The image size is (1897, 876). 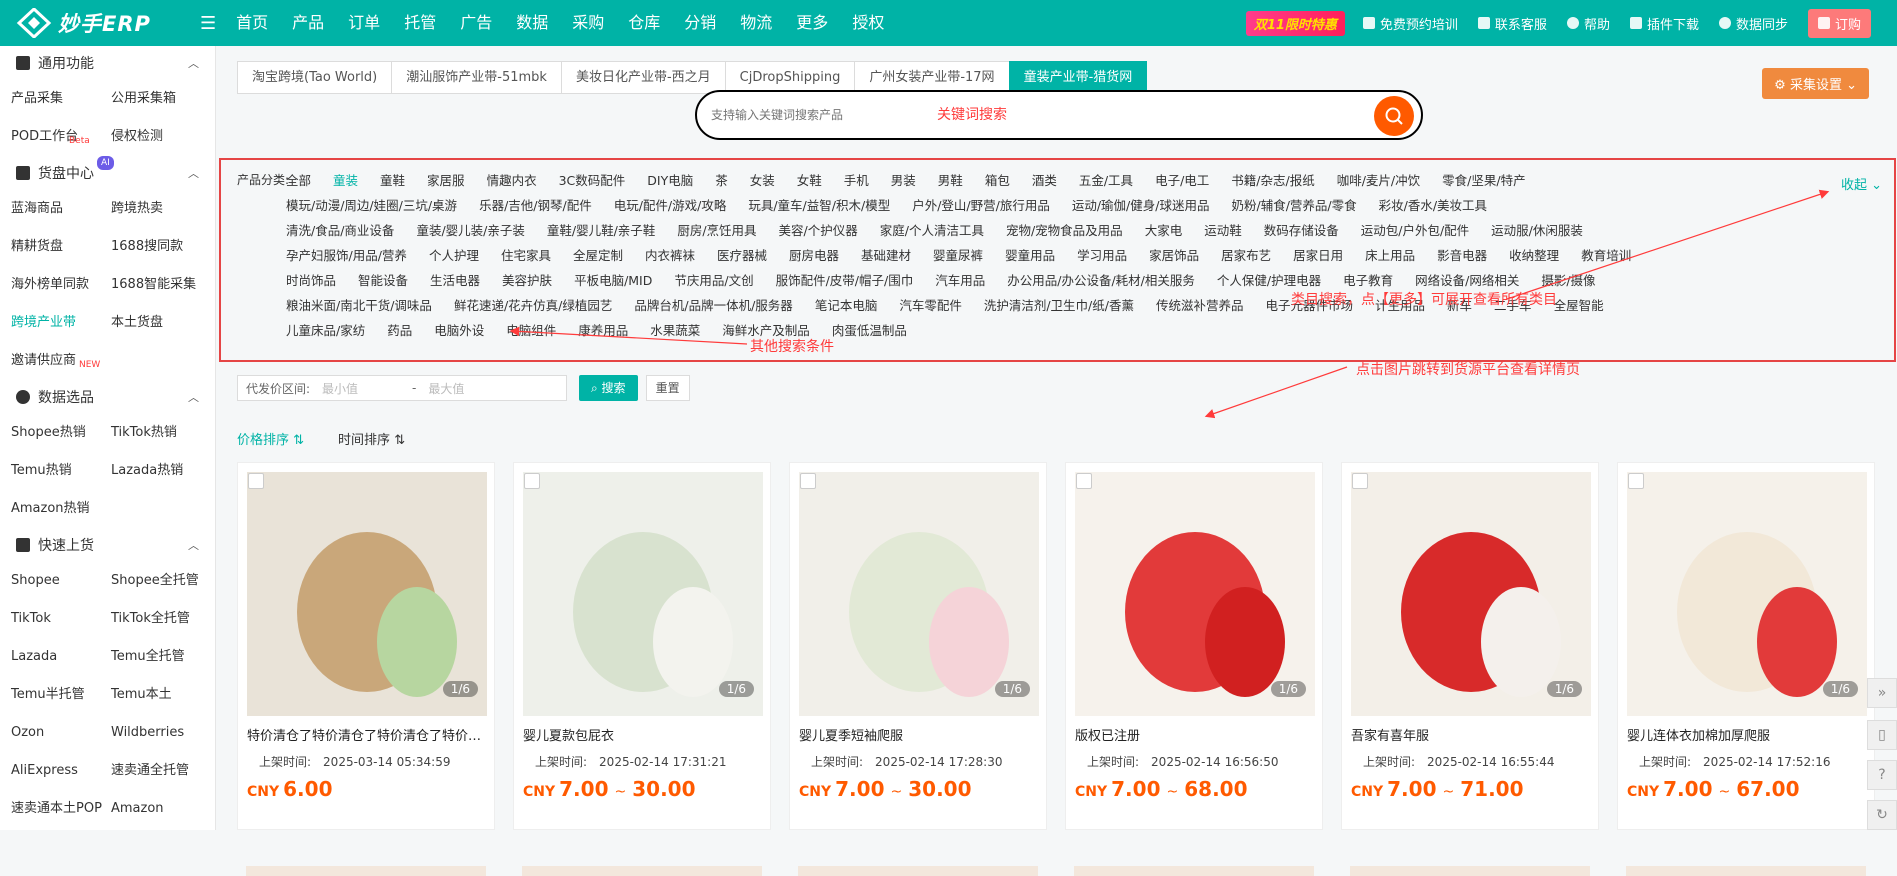 I want to click on category-item: 智能设备, so click(x=383, y=279).